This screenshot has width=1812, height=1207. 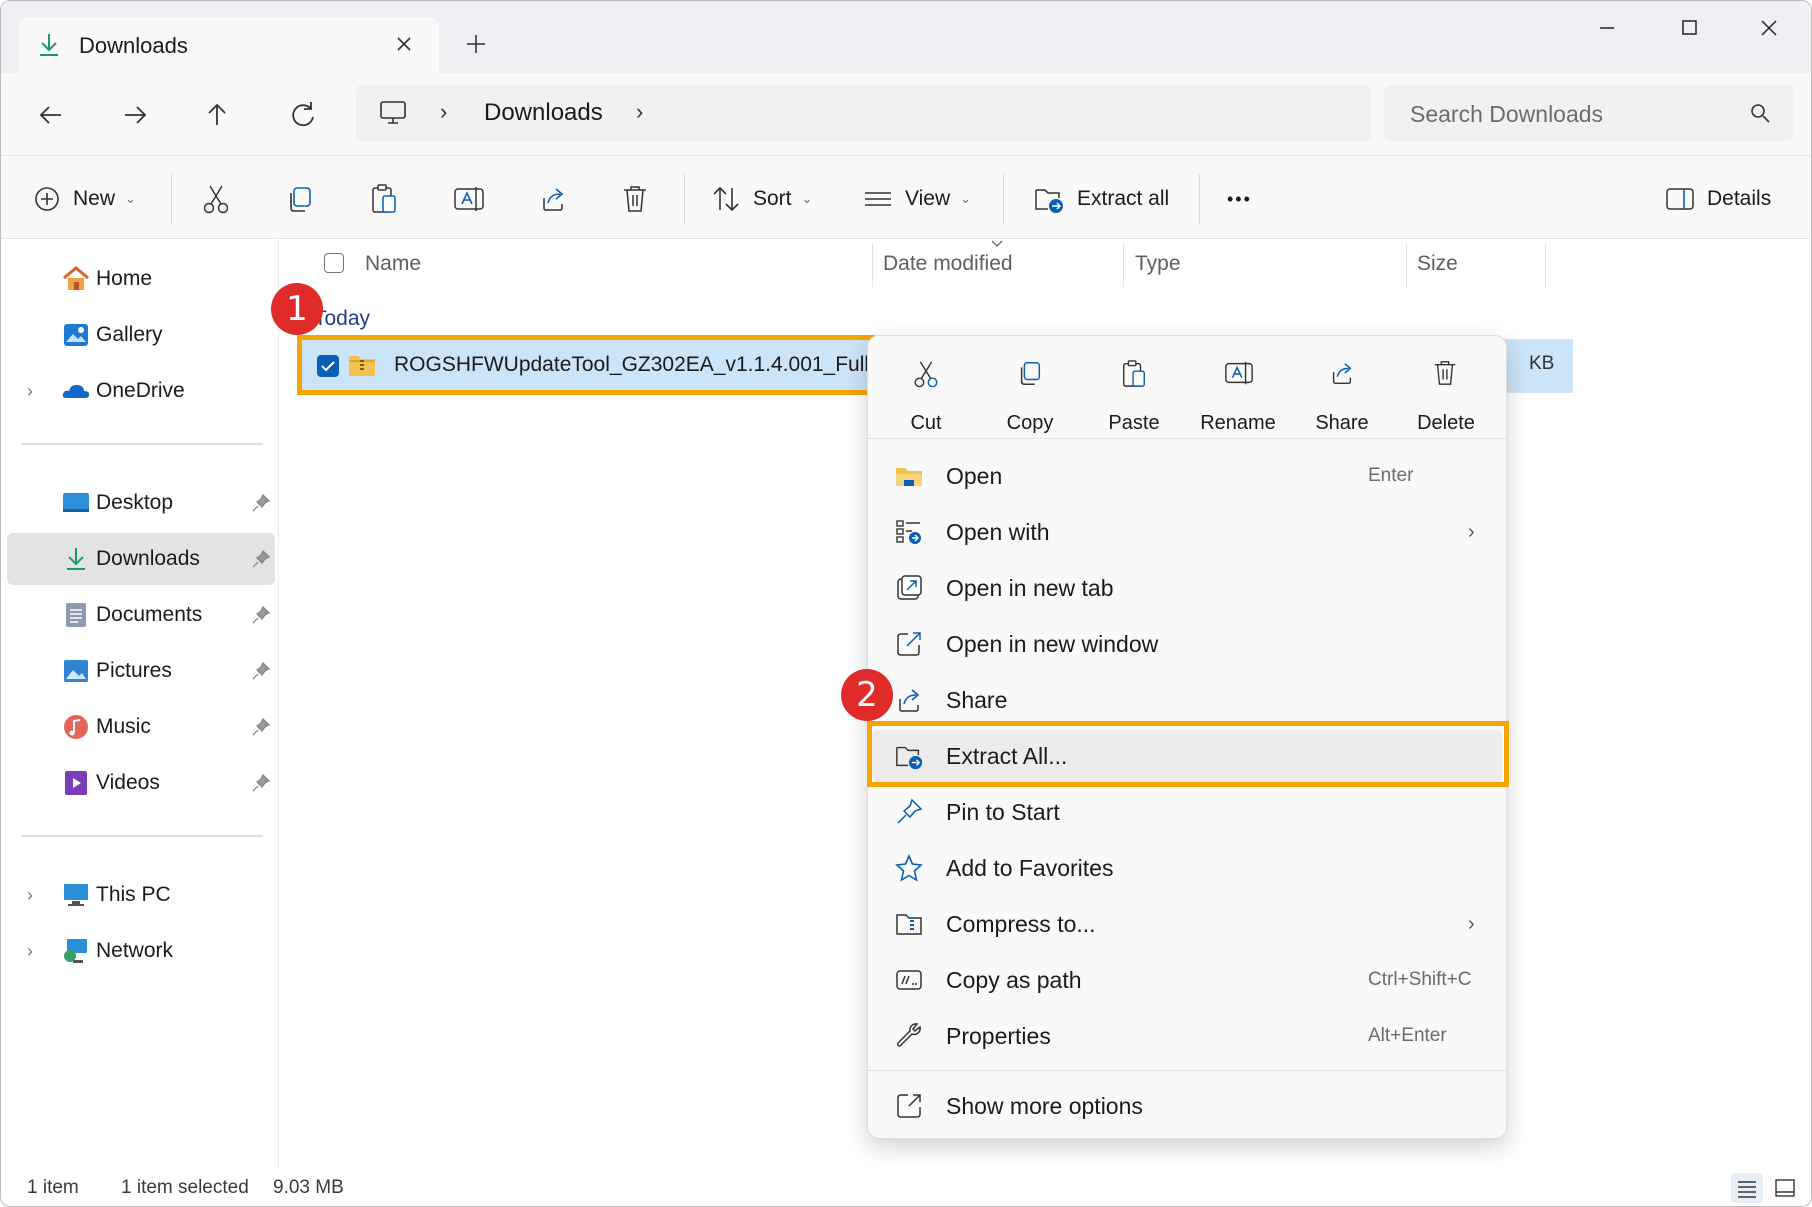 What do you see at coordinates (141, 503) in the screenshot?
I see `sidebar-item-desktop: Desktop` at bounding box center [141, 503].